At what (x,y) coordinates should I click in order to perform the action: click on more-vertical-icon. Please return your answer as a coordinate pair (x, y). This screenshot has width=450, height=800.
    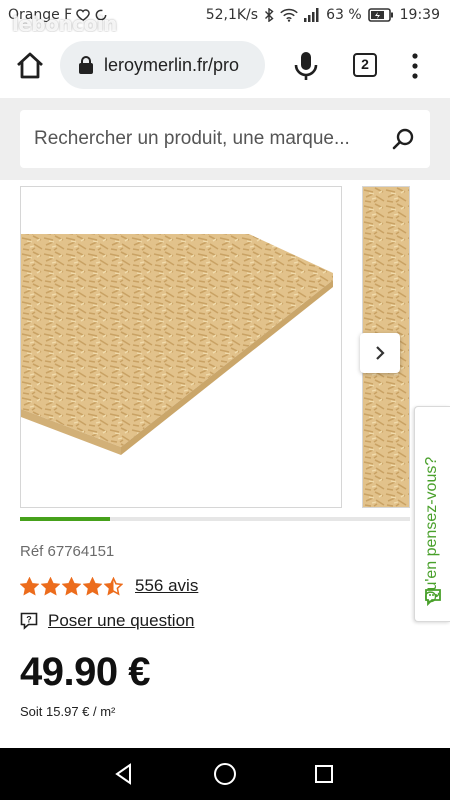
    Looking at the image, I should click on (415, 66).